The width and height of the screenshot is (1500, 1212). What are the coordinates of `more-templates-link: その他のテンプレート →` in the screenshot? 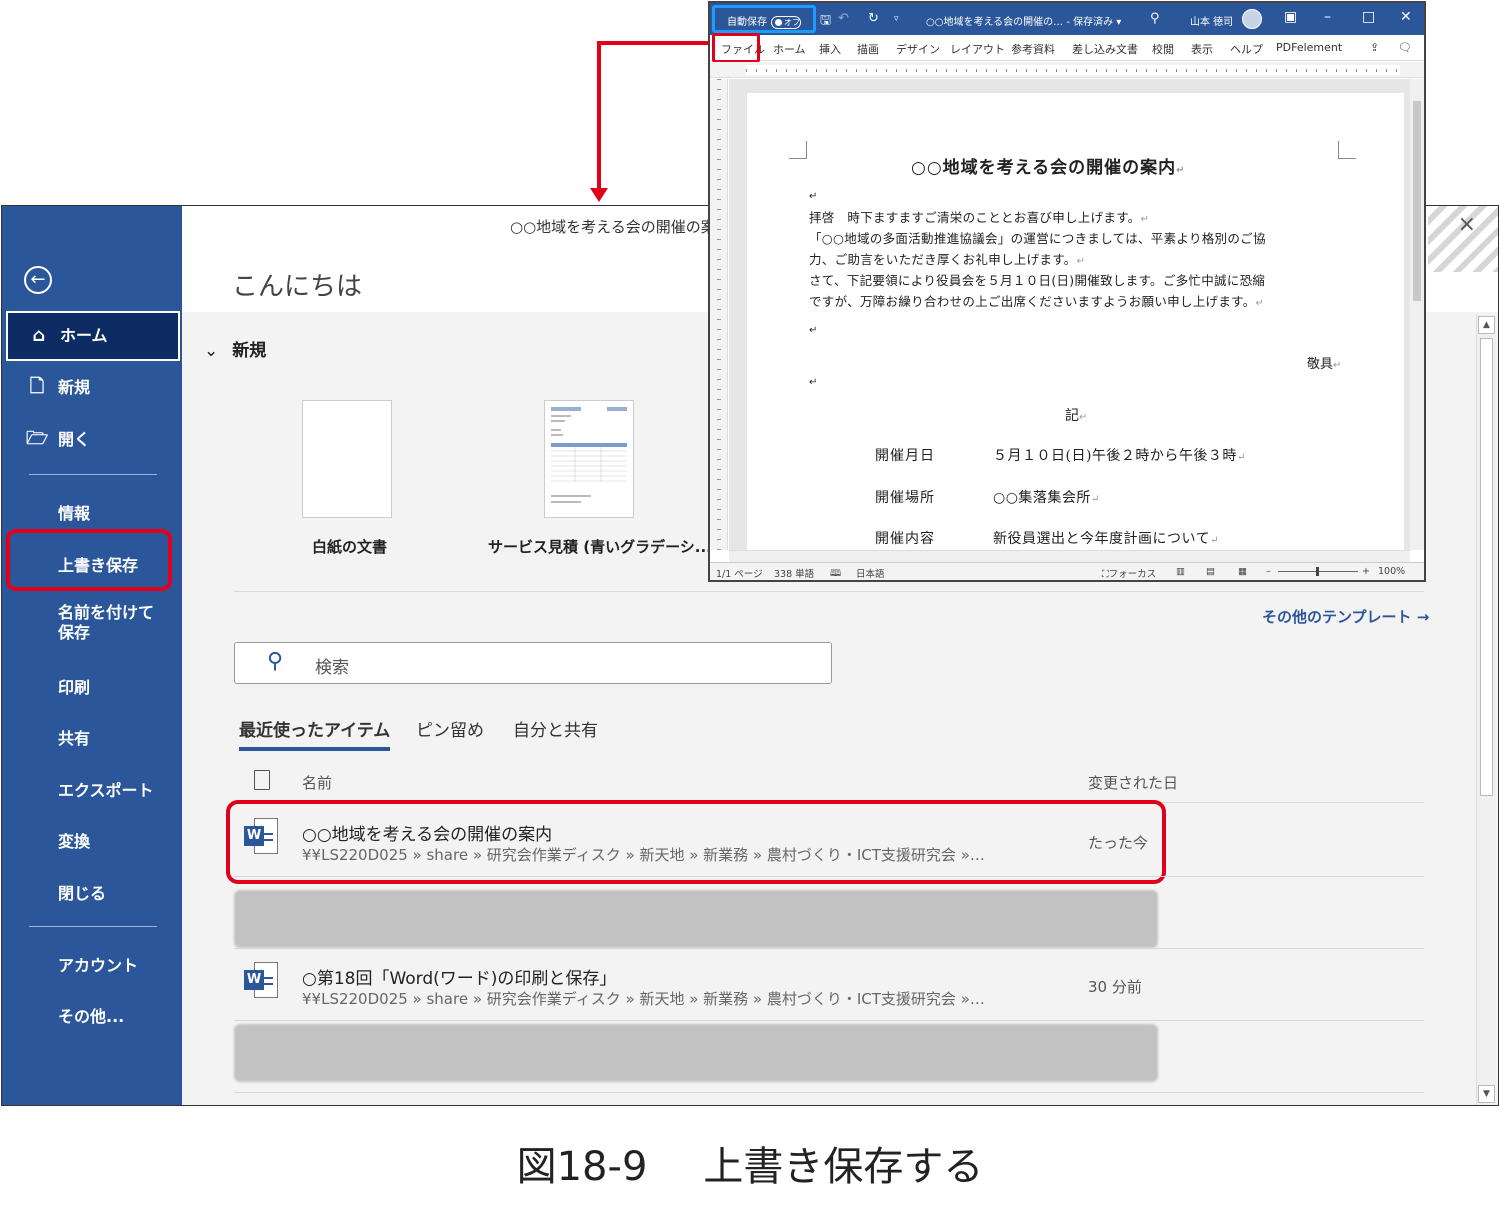 It's located at (1345, 616).